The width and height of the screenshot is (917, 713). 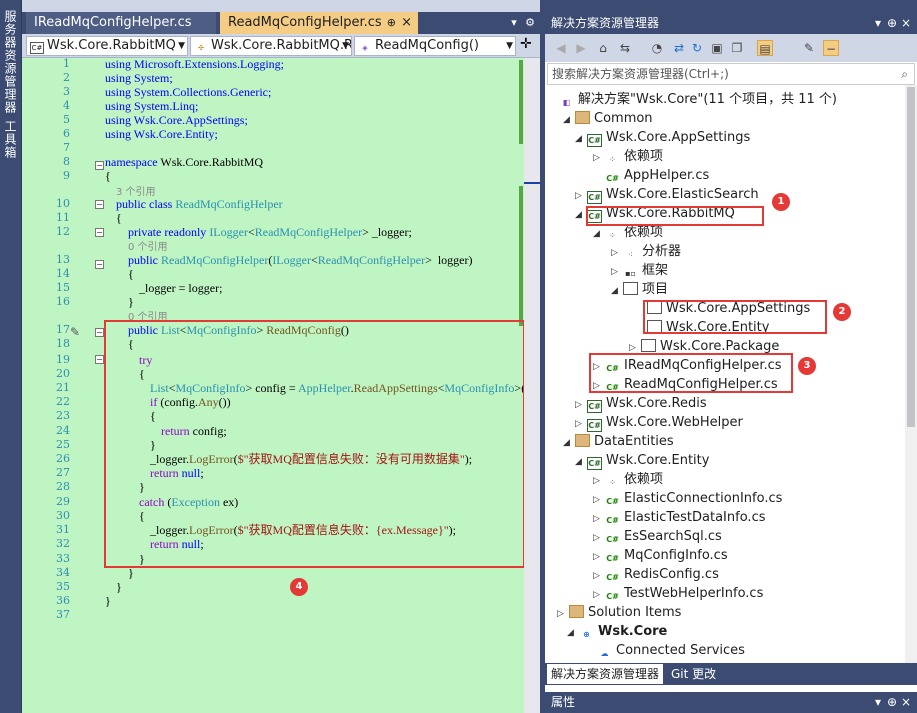 I want to click on line-number: 5, so click(x=66, y=119).